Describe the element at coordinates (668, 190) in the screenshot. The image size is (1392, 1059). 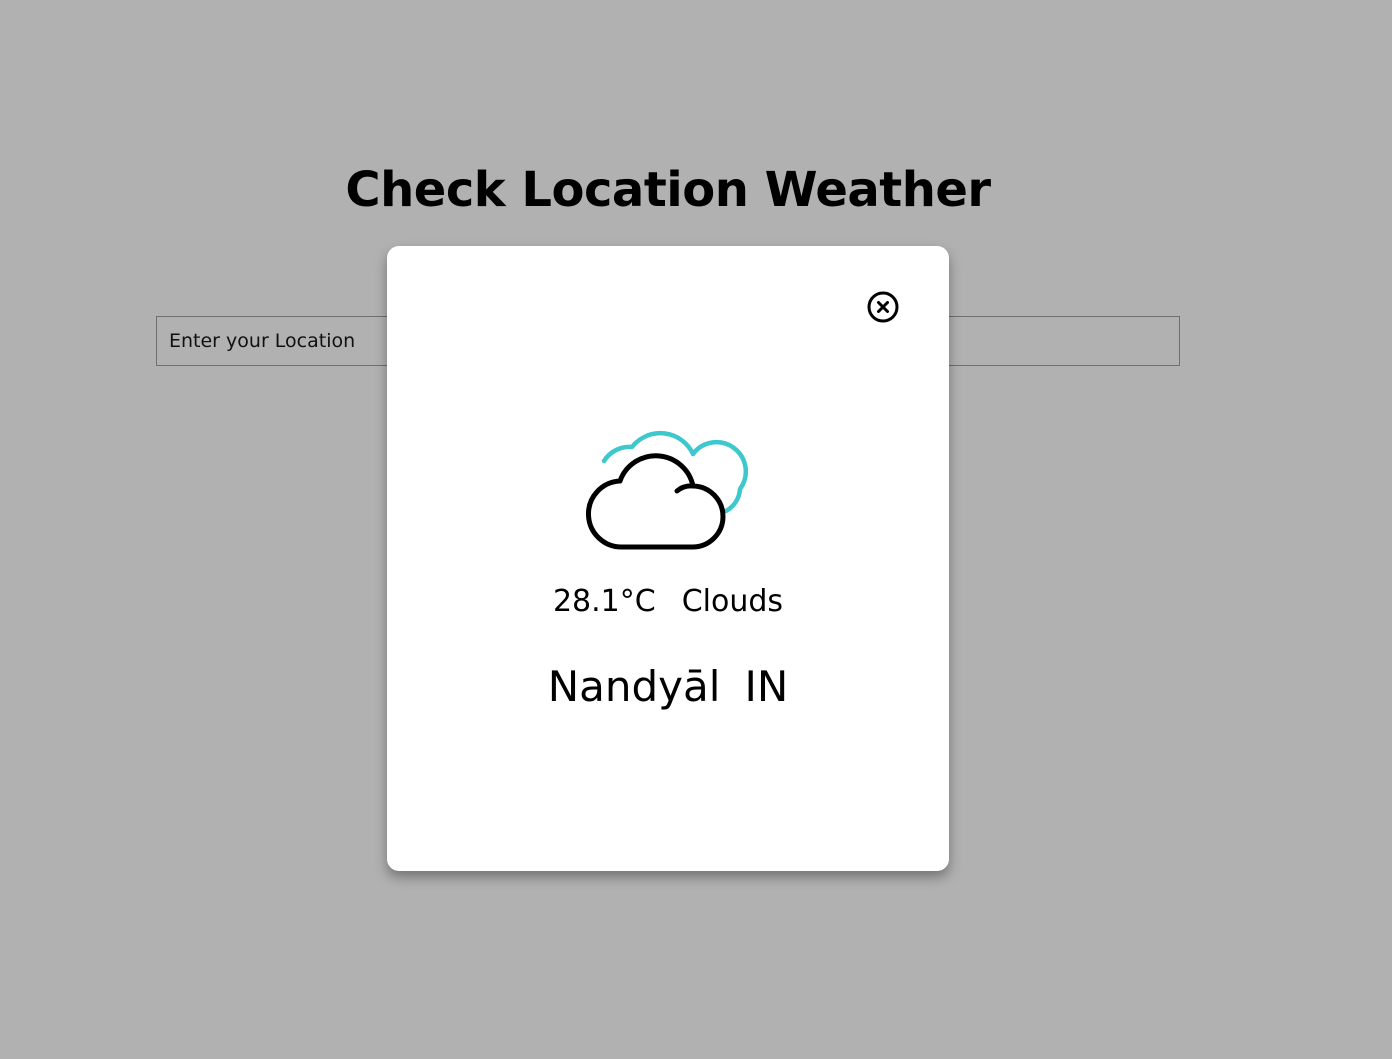
I see `page-title: Check Location Weather` at that location.